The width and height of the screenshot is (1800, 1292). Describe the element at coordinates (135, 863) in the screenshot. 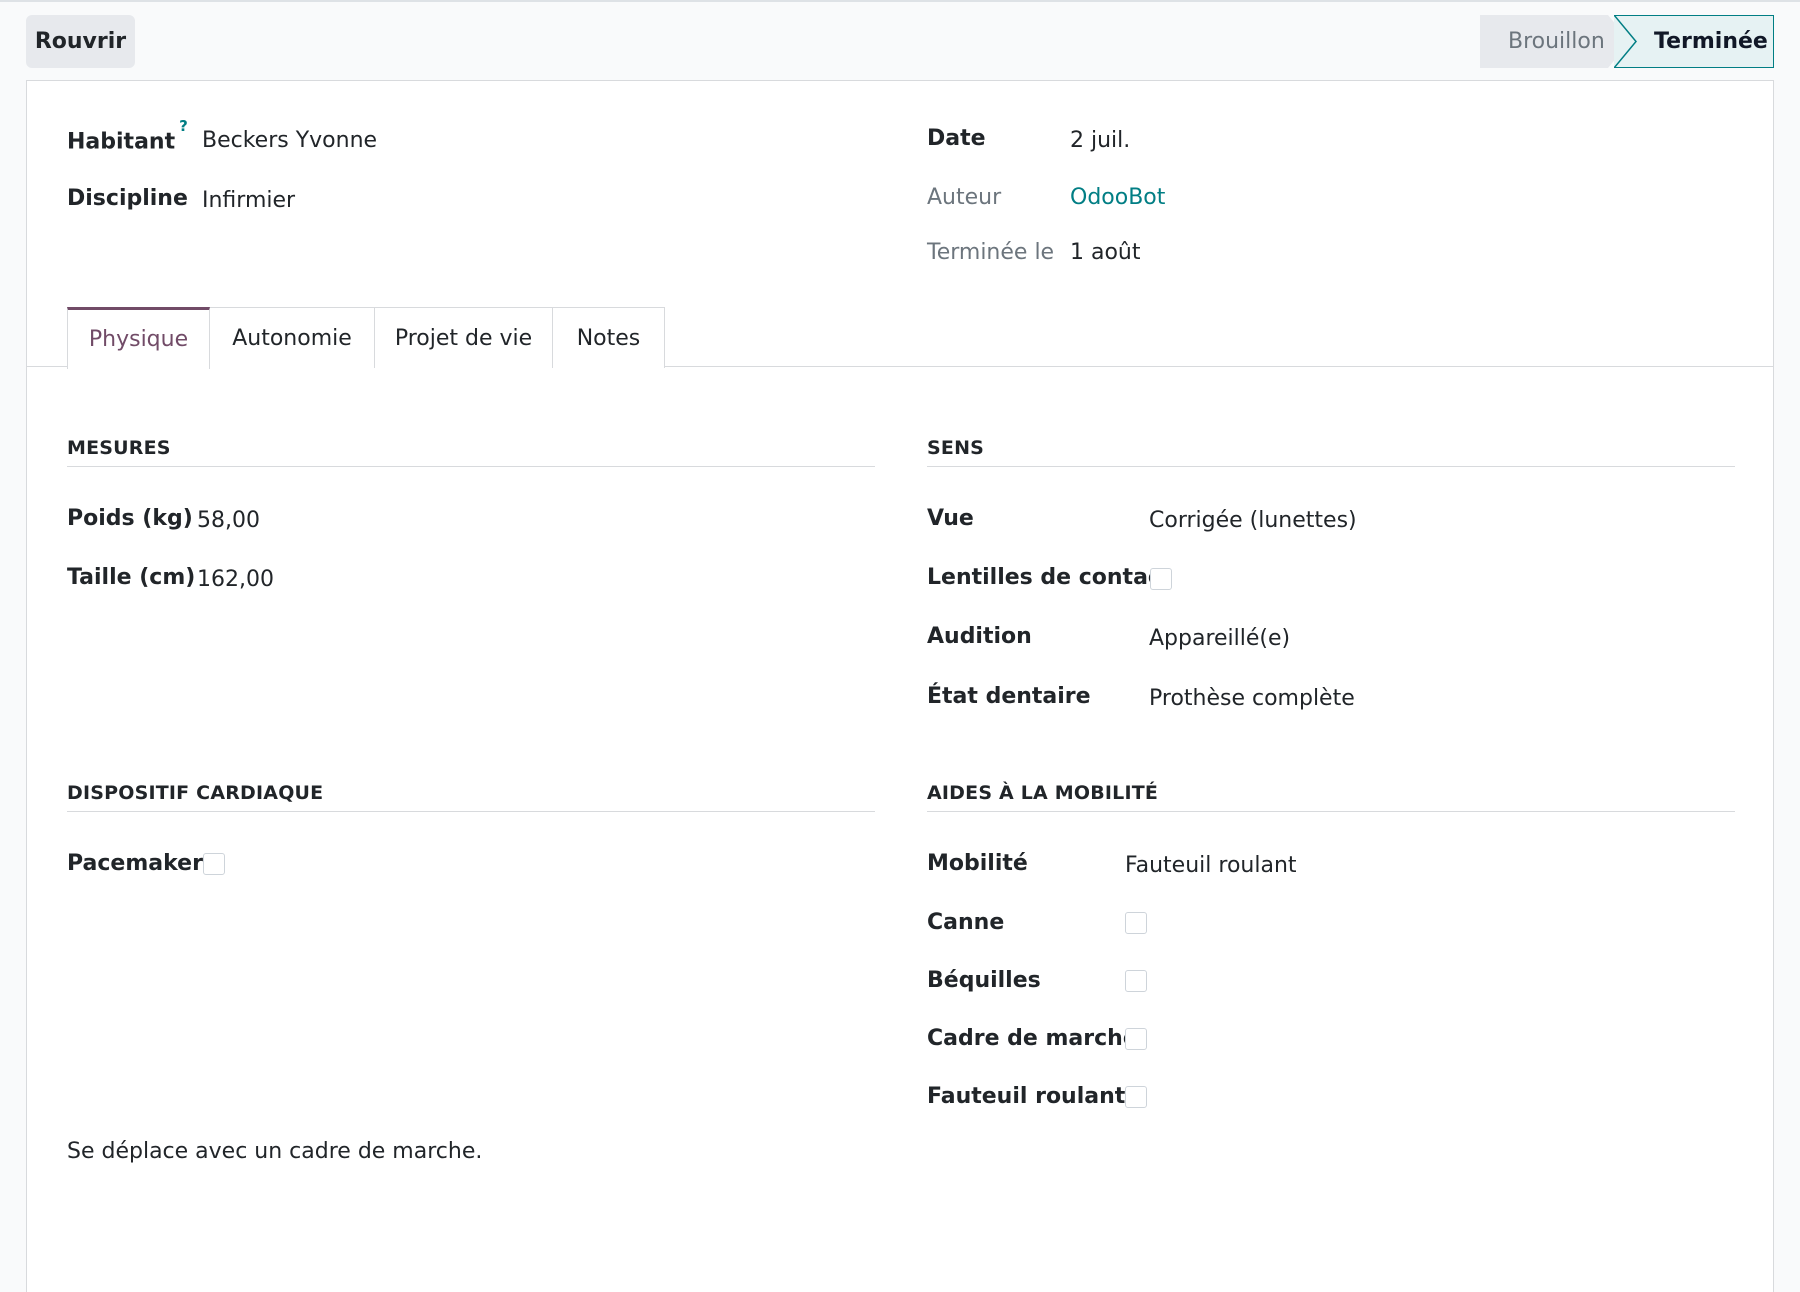

I see `pacemaker-label: Pacemaker` at that location.